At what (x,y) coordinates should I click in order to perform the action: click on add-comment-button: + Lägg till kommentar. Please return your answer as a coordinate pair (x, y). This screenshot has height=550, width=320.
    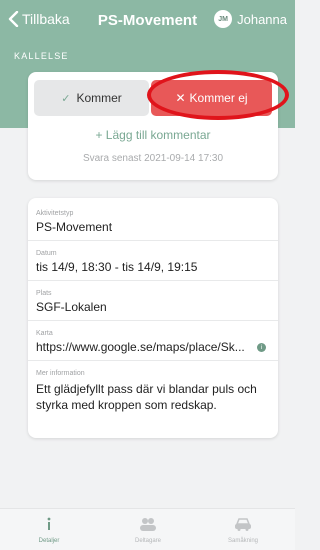
    Looking at the image, I should click on (153, 135).